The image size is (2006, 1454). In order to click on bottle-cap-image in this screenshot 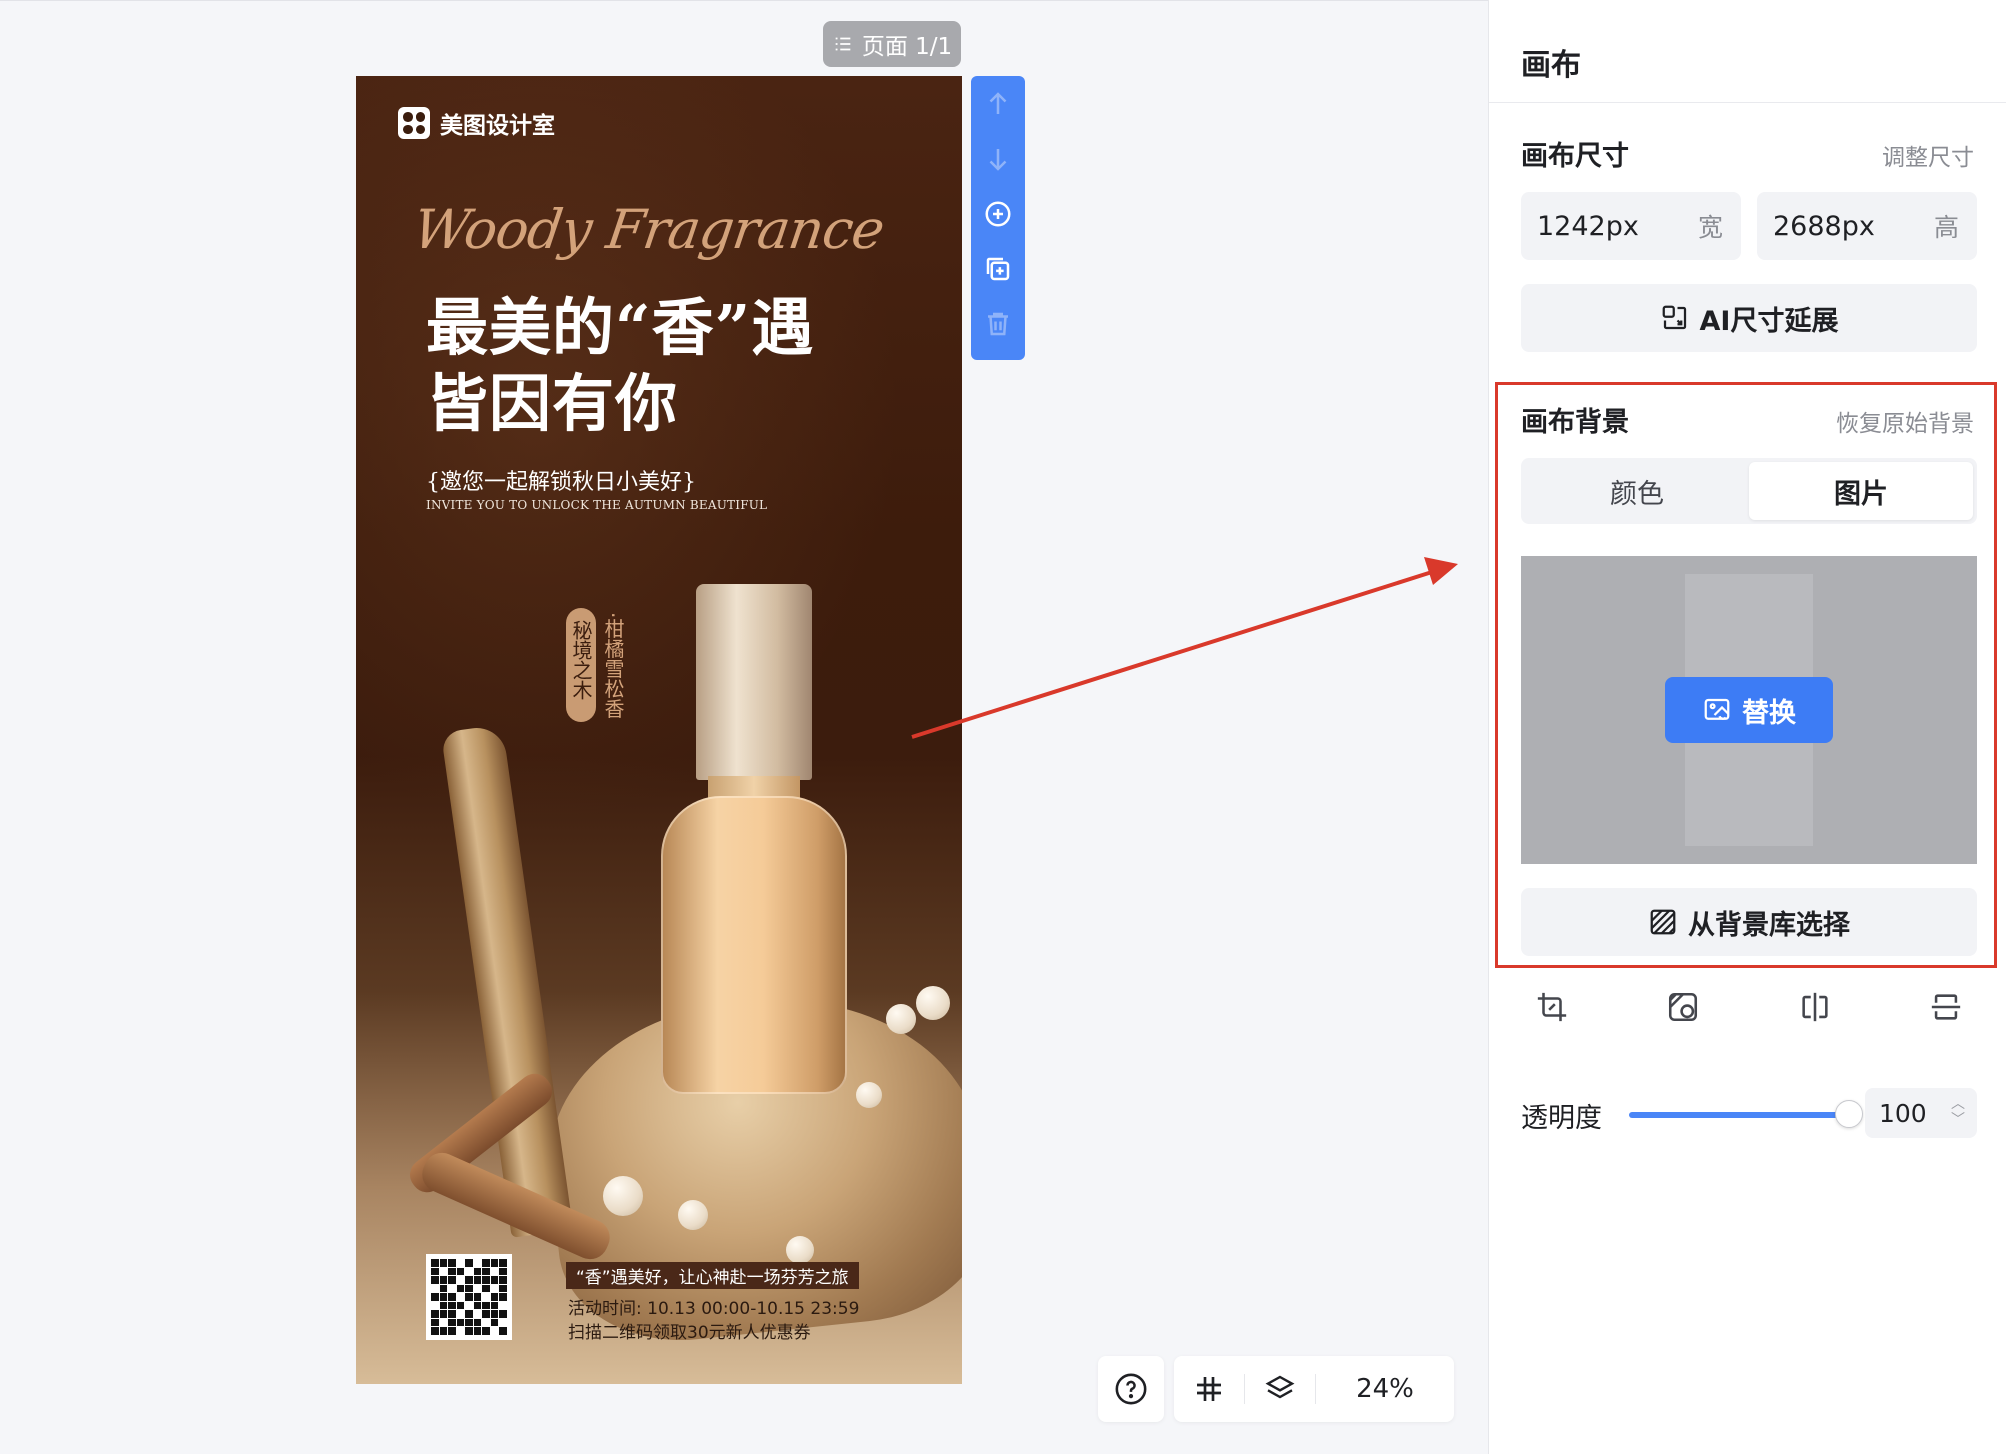, I will do `click(754, 682)`.